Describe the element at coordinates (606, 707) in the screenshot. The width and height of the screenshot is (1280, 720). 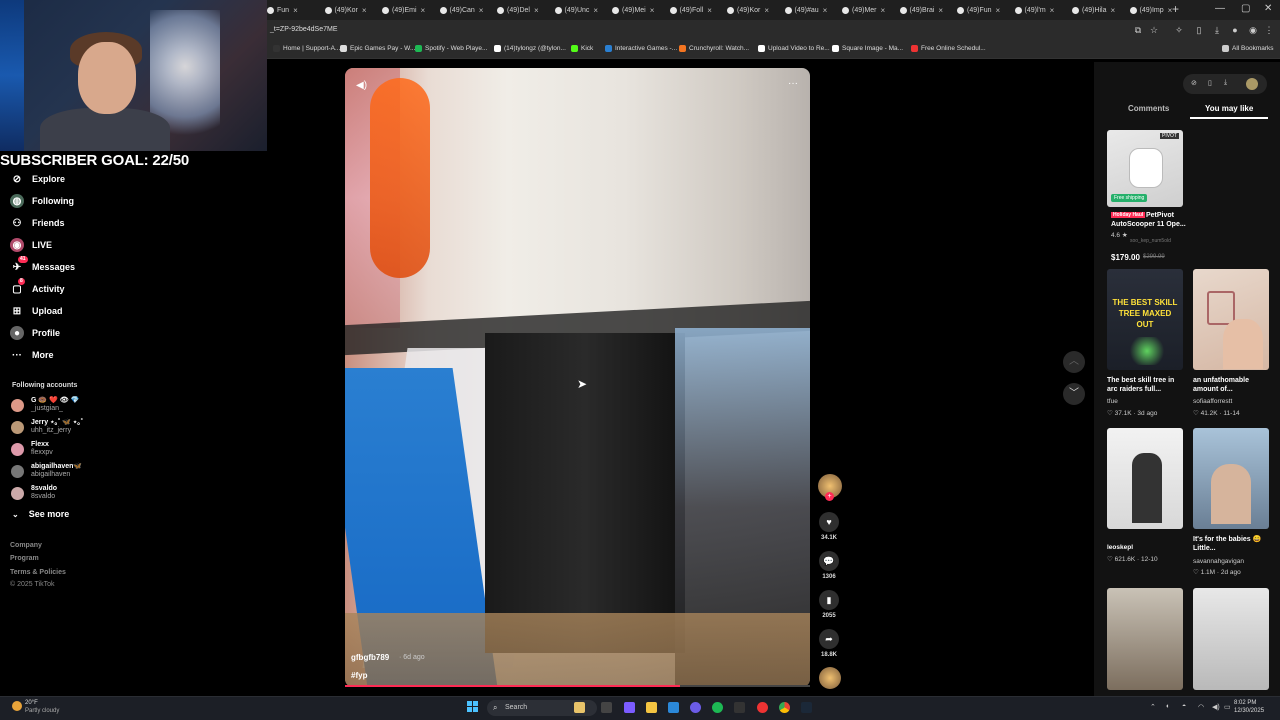
I see `task-view-icon` at that location.